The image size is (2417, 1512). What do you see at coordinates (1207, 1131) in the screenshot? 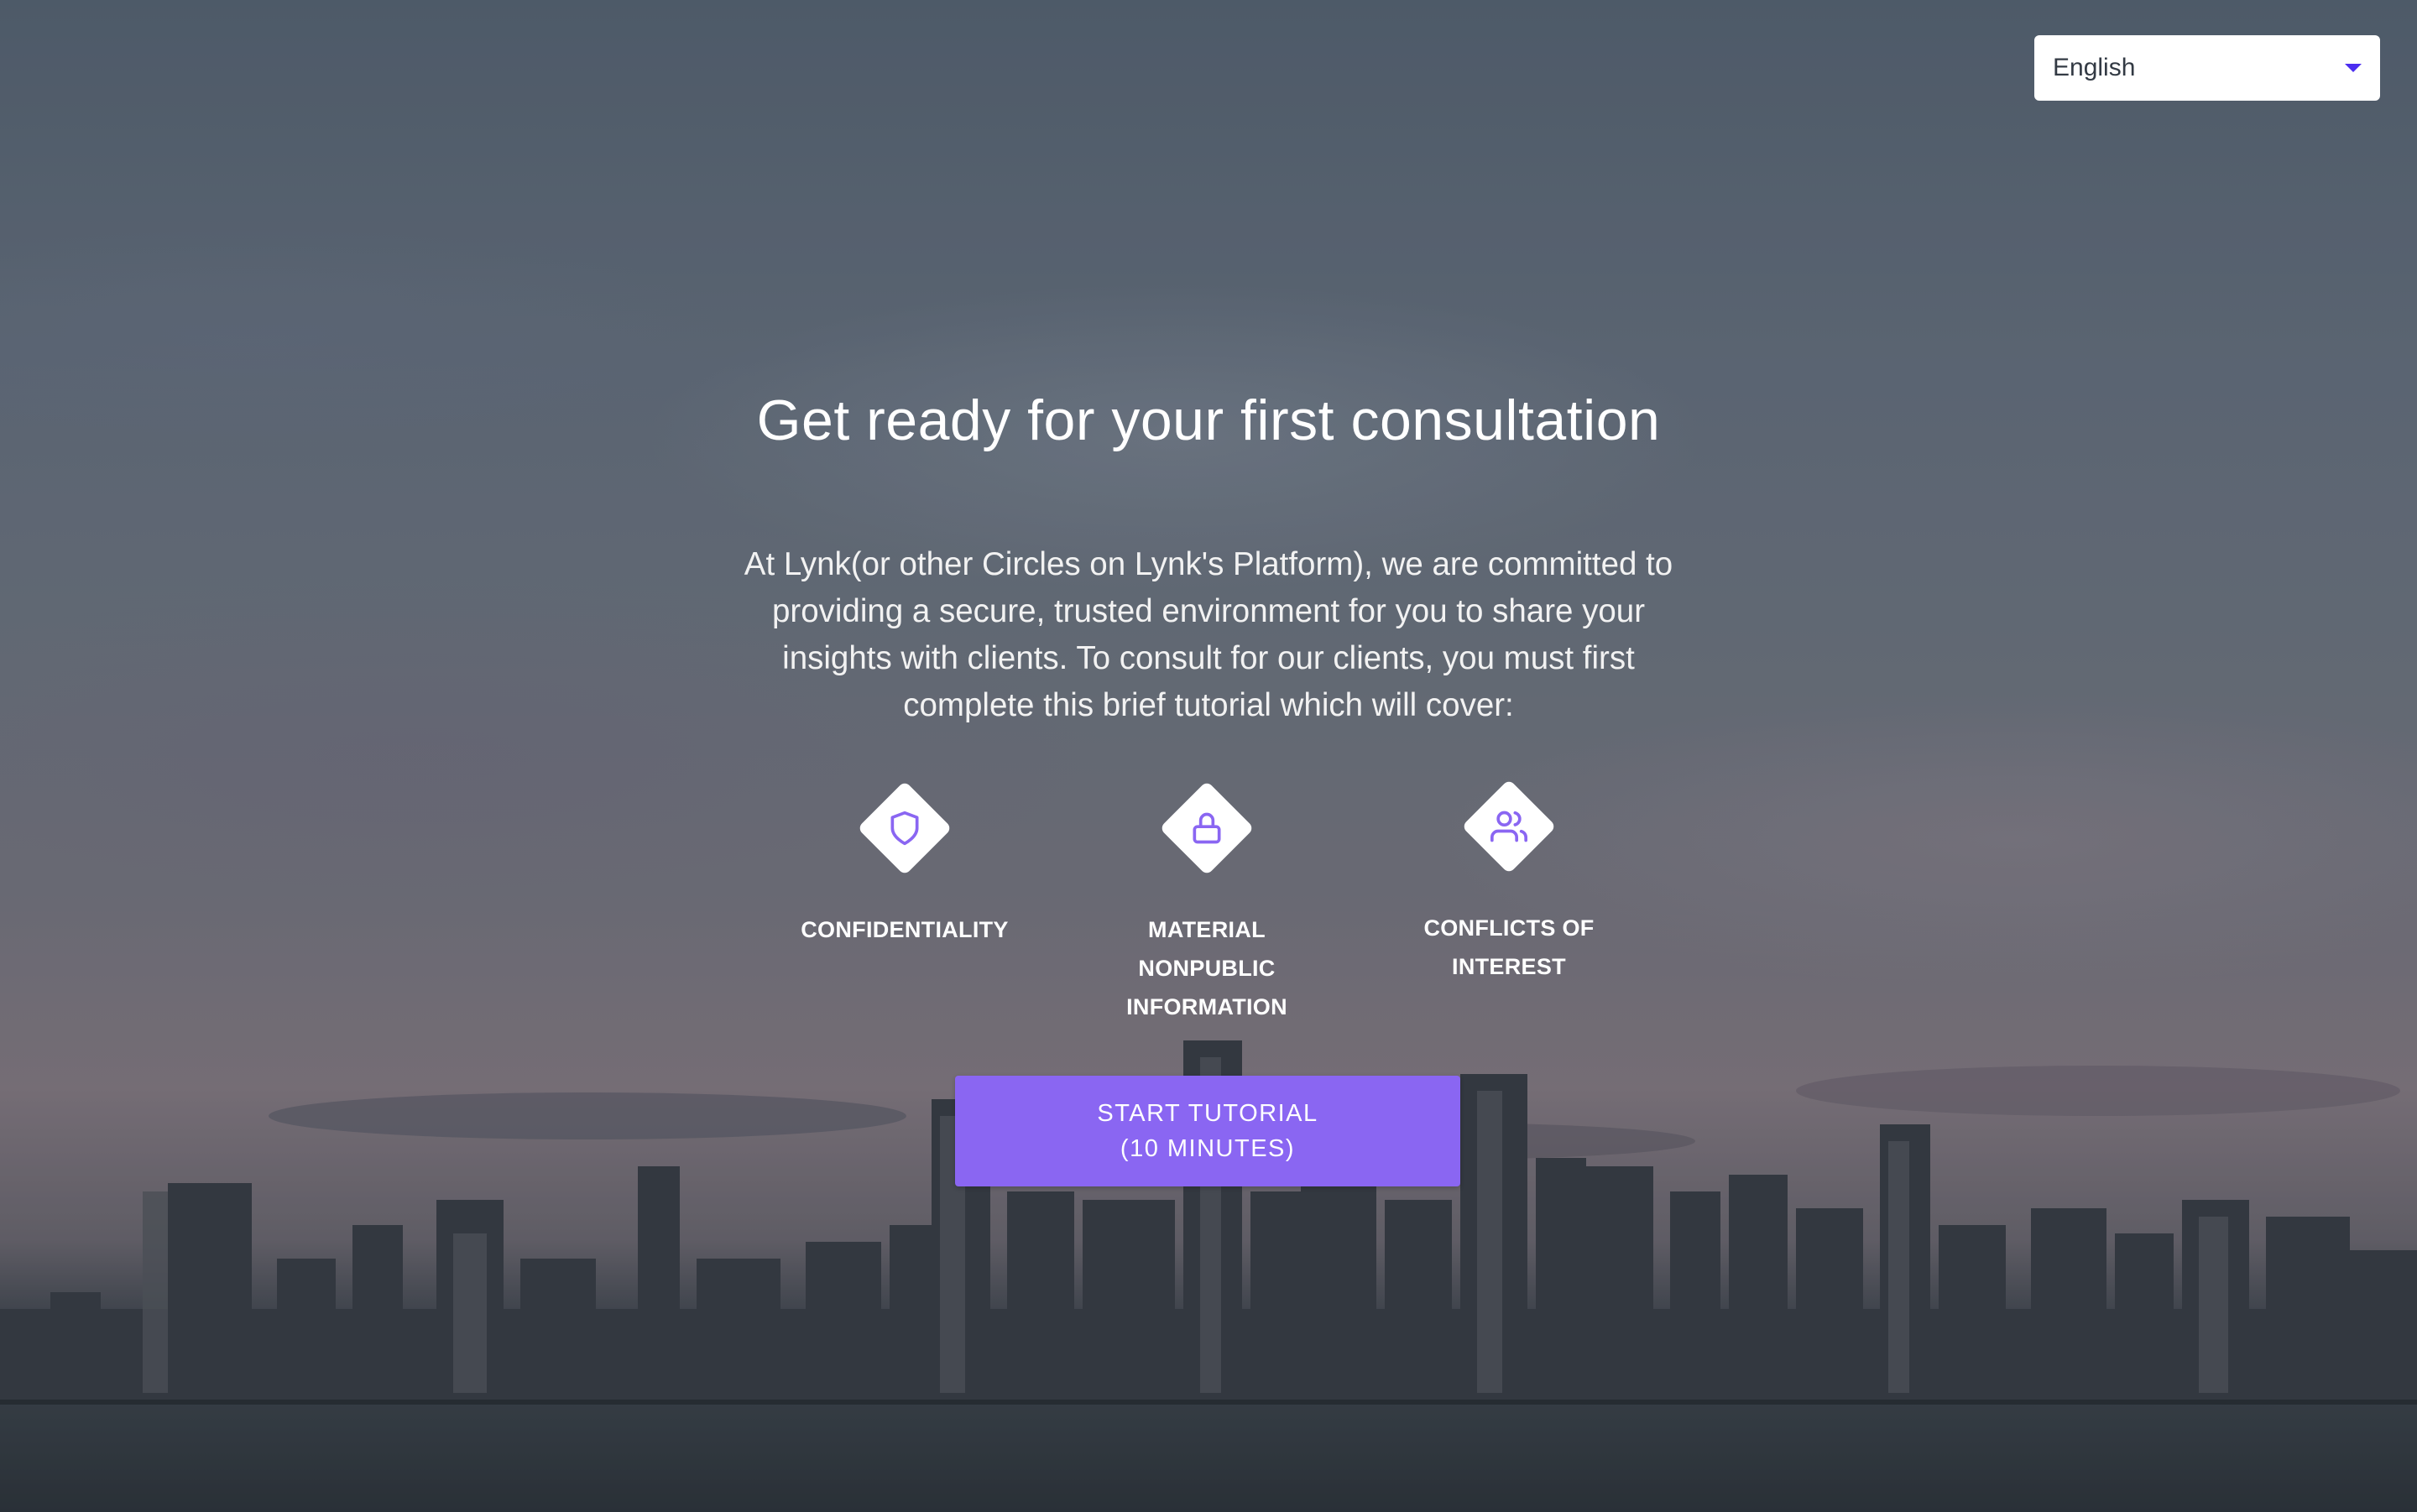
I see `start-tutorial-button: START TUTORIAL (10 MINUTES)` at bounding box center [1207, 1131].